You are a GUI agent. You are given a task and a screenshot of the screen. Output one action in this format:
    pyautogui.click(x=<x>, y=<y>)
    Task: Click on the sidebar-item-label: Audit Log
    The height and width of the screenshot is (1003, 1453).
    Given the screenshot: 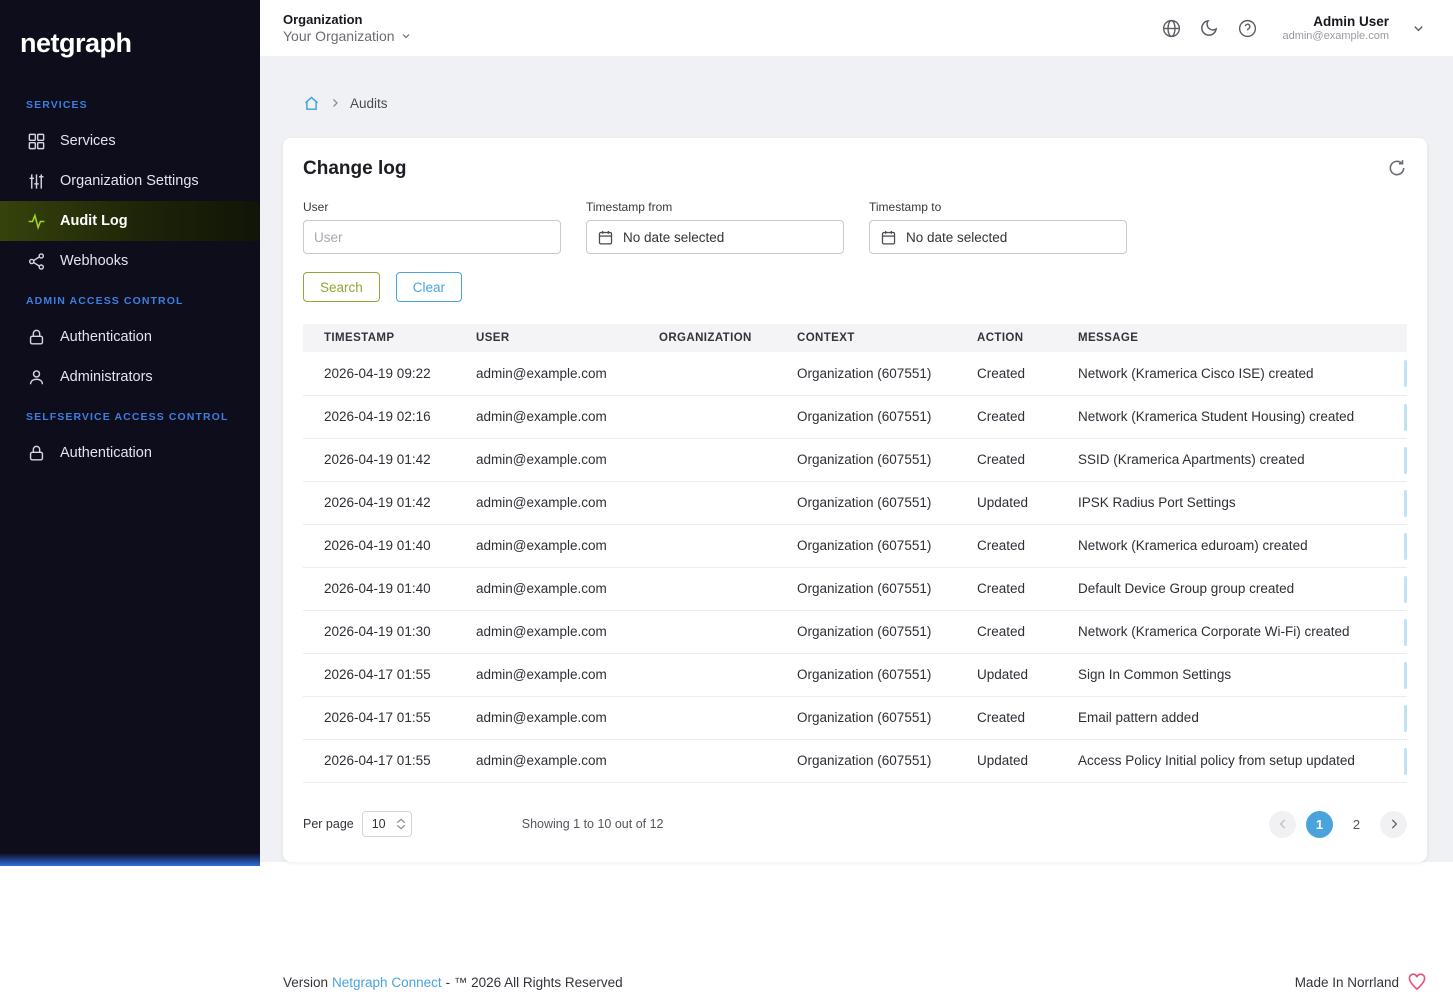 What is the action you would take?
    pyautogui.click(x=94, y=221)
    